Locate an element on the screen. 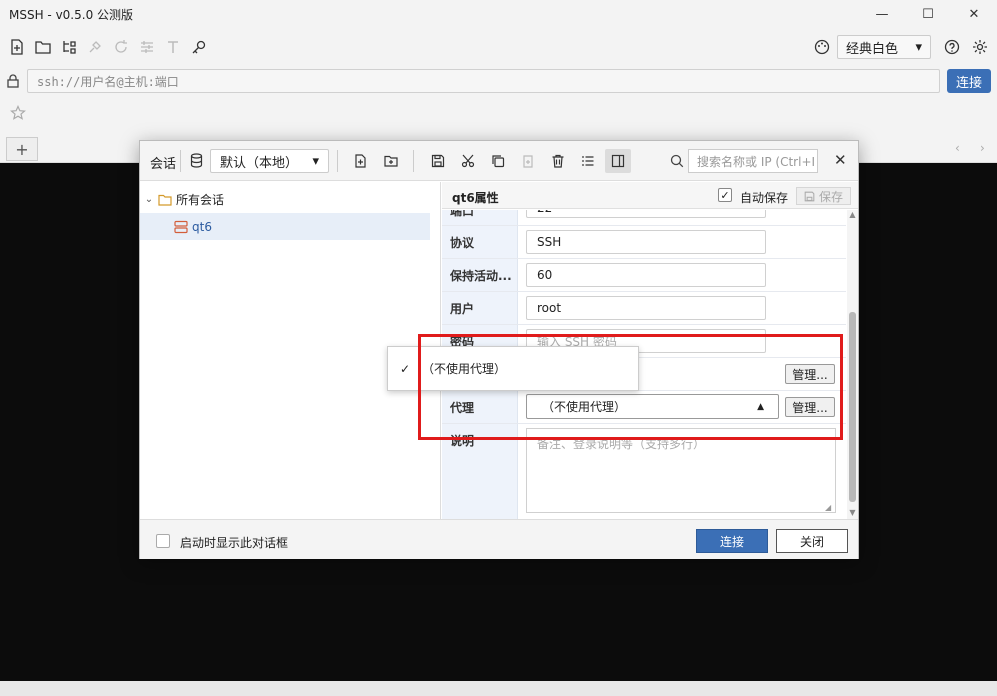  dialog-header: 会话 默认（本地） ▾ 搜索名称或 IP (Ctrl+I ✕ is located at coordinates (499, 161).